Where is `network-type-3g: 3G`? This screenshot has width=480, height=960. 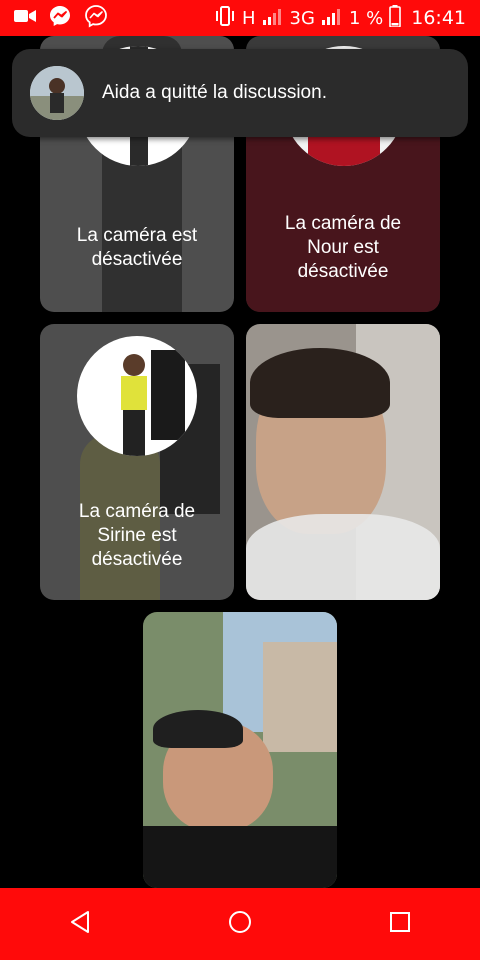
network-type-3g: 3G is located at coordinates (302, 18).